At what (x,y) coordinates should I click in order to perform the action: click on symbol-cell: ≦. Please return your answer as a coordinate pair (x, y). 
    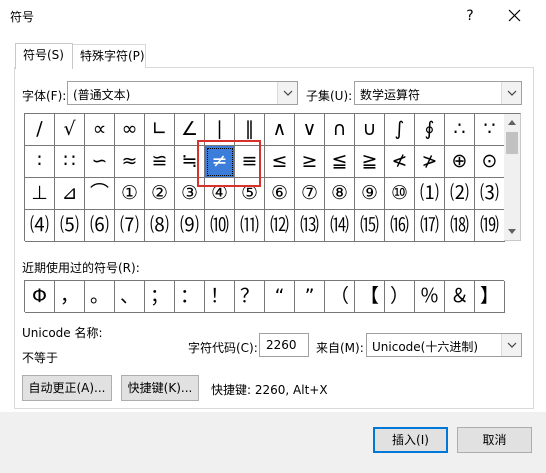
    Looking at the image, I should click on (340, 162).